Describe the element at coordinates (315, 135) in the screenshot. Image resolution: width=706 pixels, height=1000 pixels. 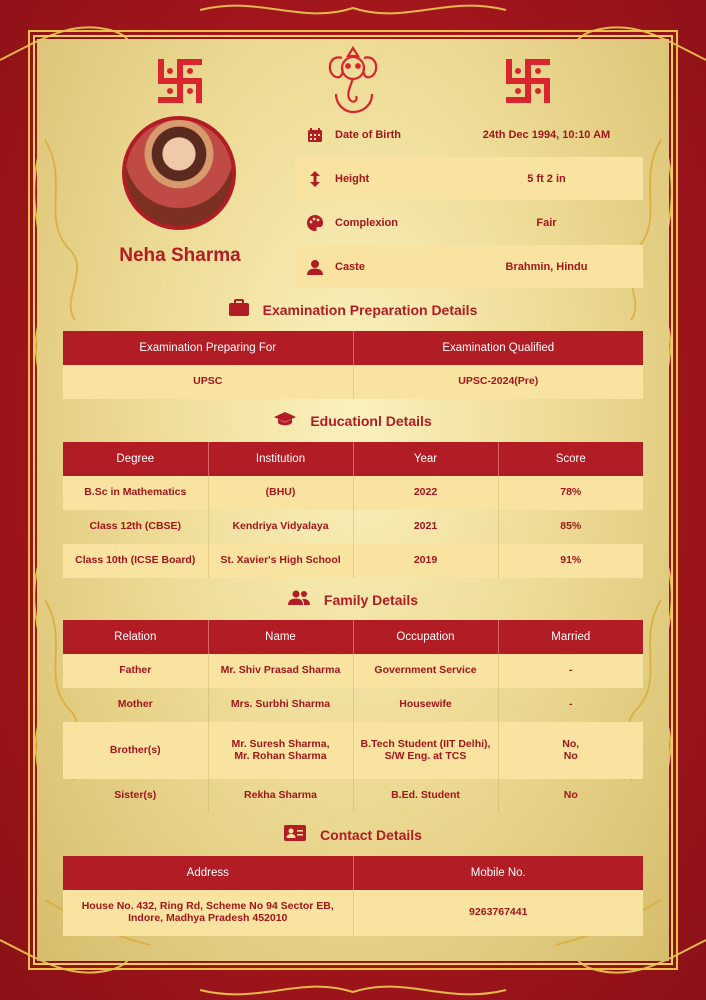
I see `calendar-icon` at that location.